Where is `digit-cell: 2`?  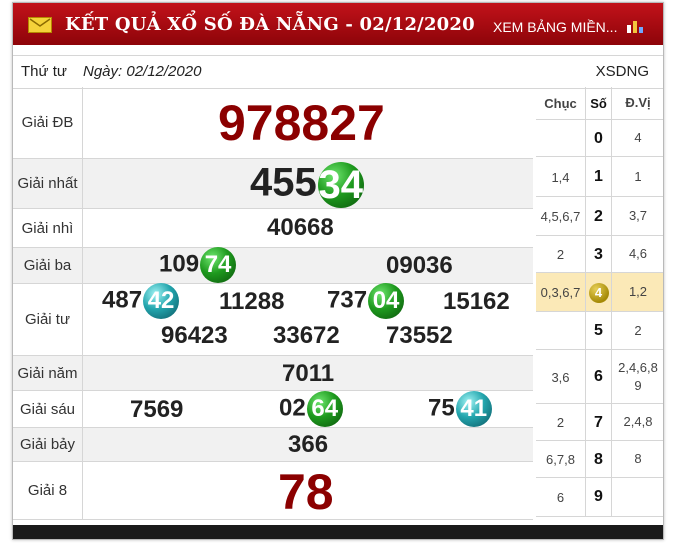 digit-cell: 2 is located at coordinates (599, 216).